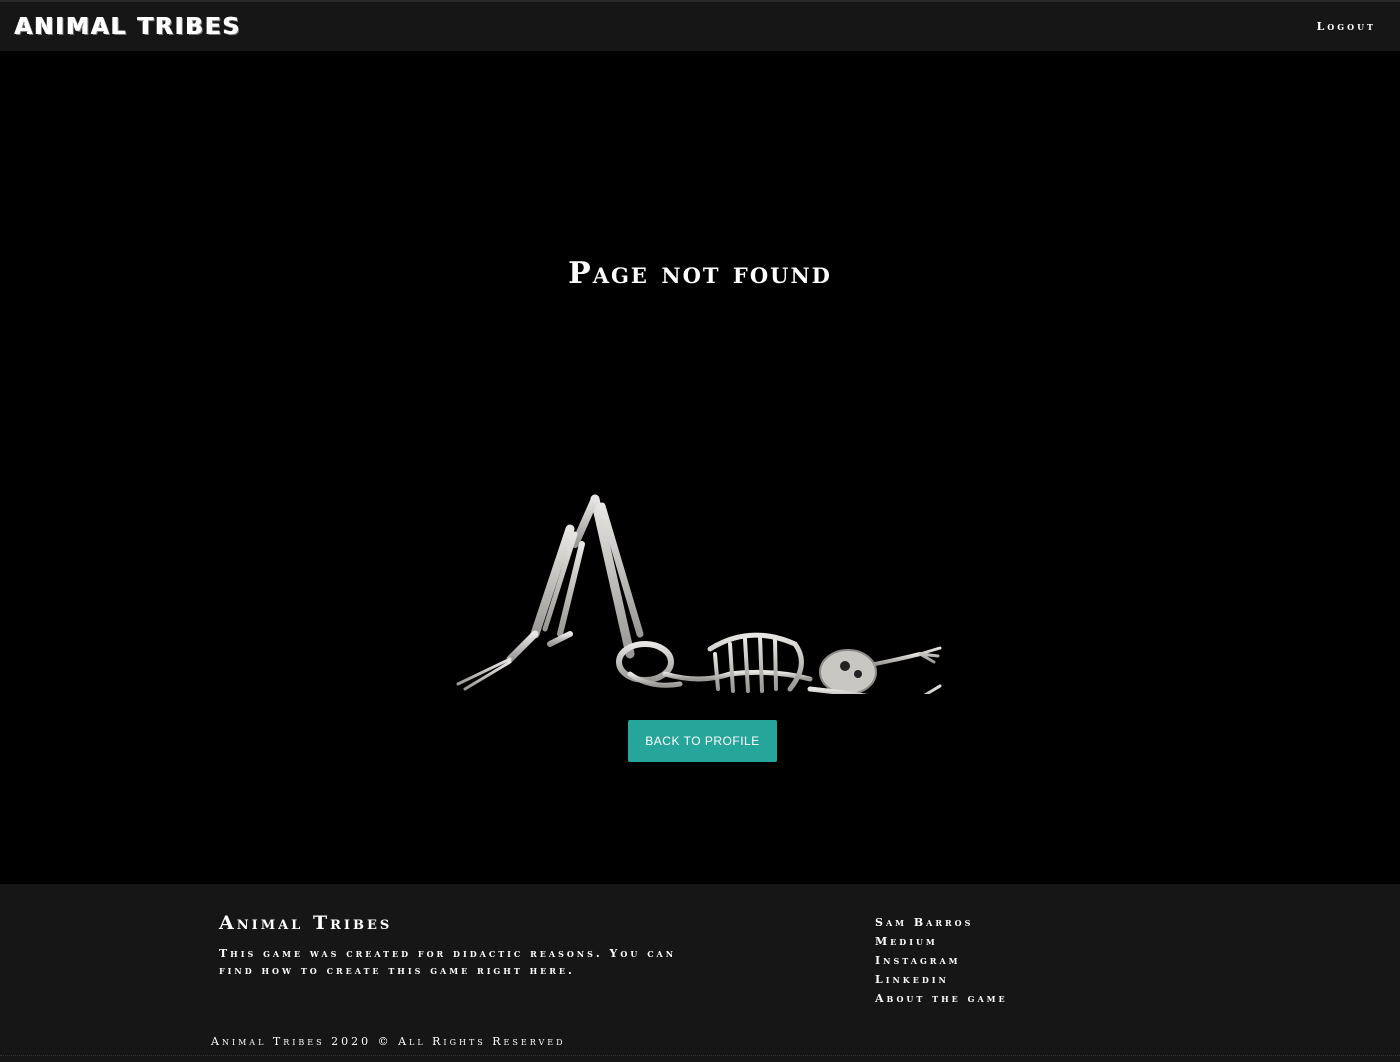 The width and height of the screenshot is (1400, 1062). Describe the element at coordinates (306, 923) in the screenshot. I see `footer-title: Animal Tribes` at that location.